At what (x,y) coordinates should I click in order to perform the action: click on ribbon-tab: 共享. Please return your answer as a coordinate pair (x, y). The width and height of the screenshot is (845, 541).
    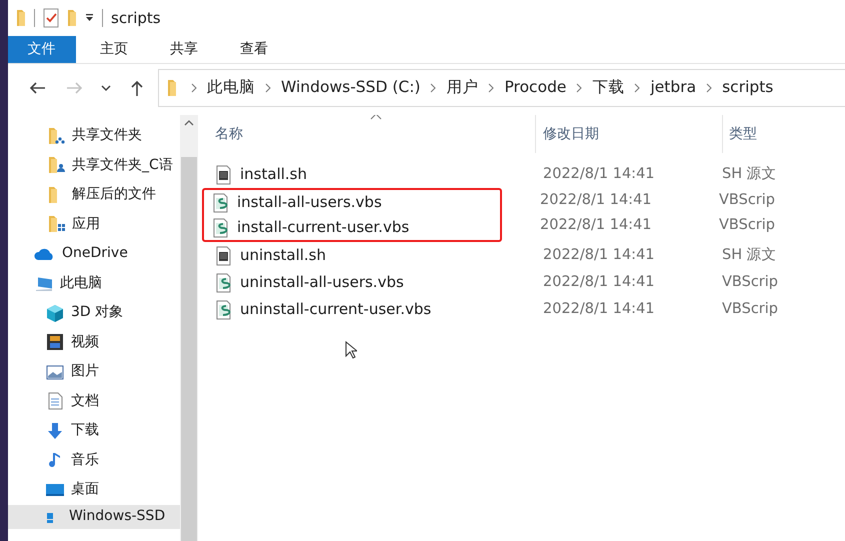
    Looking at the image, I should click on (184, 49).